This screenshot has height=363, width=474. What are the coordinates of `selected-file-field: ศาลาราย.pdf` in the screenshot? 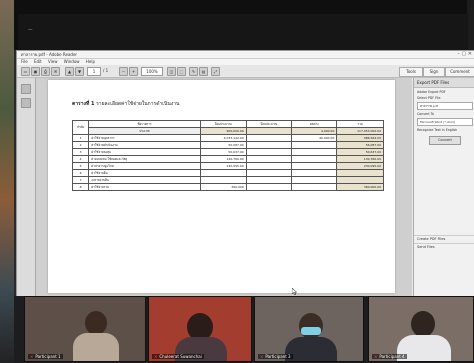 It's located at (445, 106).